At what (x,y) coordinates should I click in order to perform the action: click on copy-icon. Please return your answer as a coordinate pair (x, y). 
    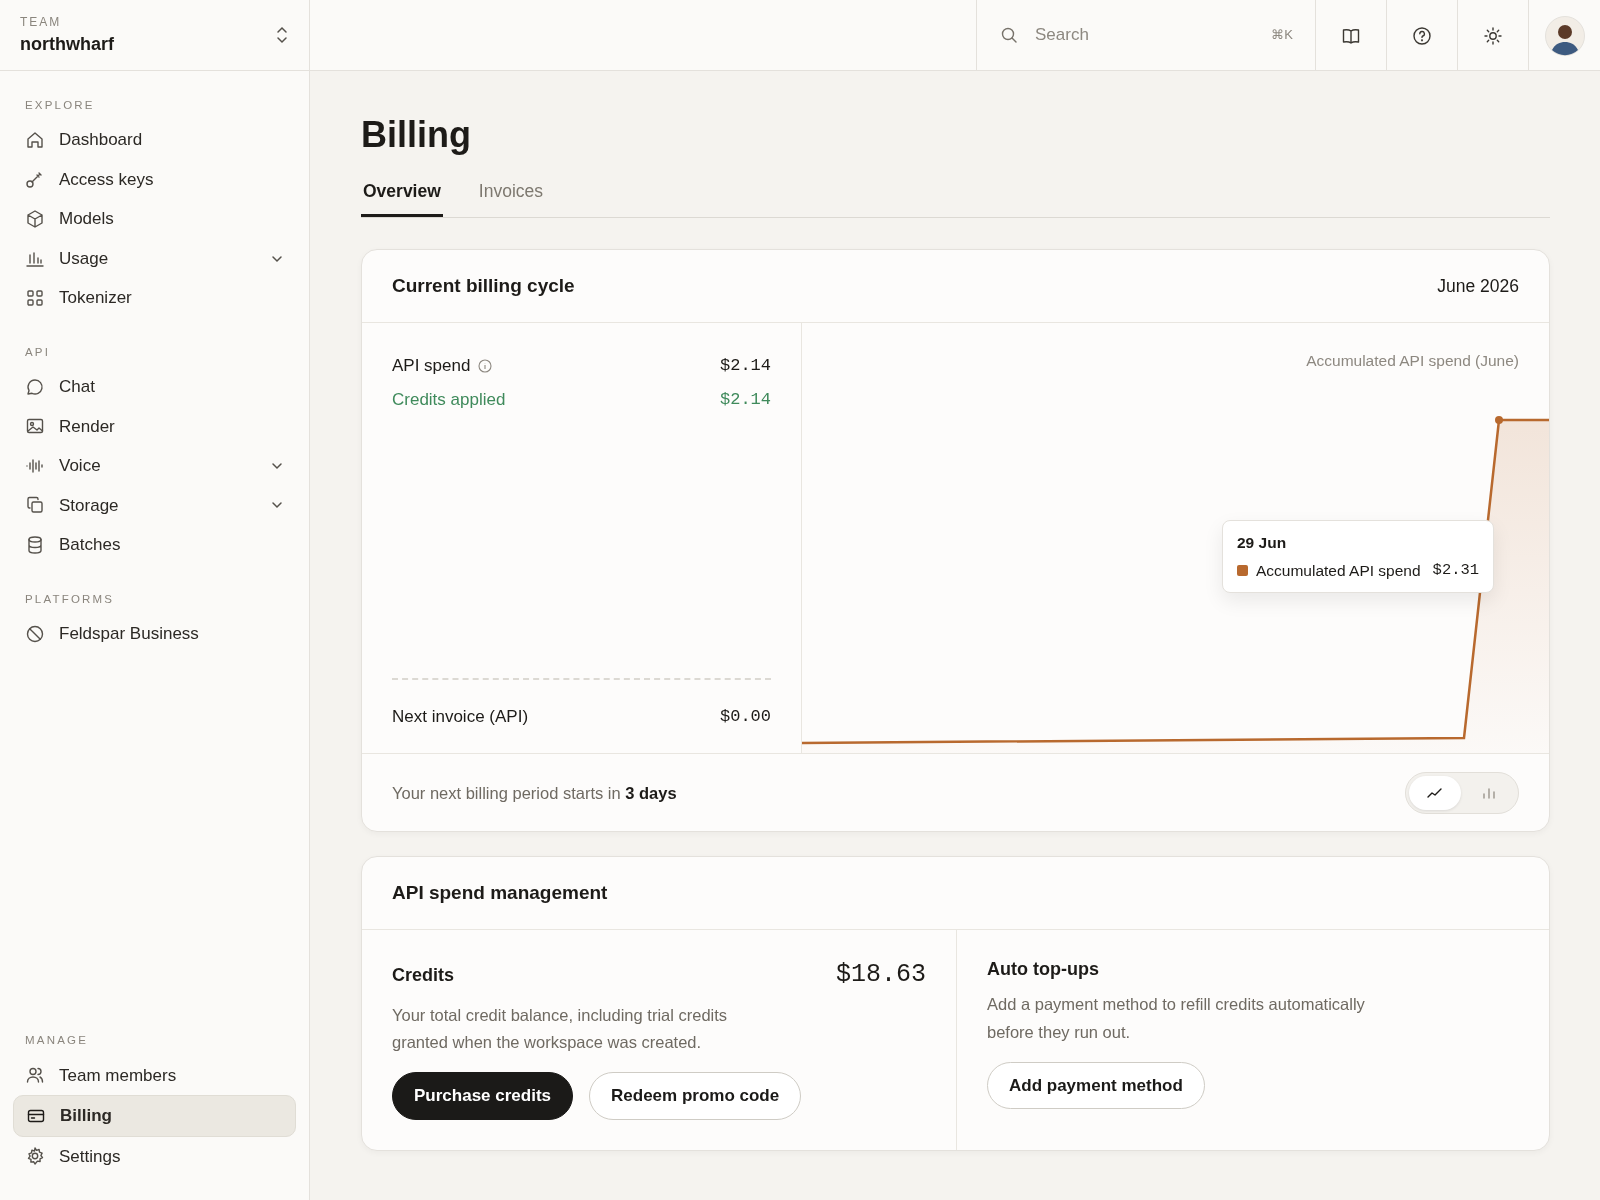
    Looking at the image, I should click on (35, 505).